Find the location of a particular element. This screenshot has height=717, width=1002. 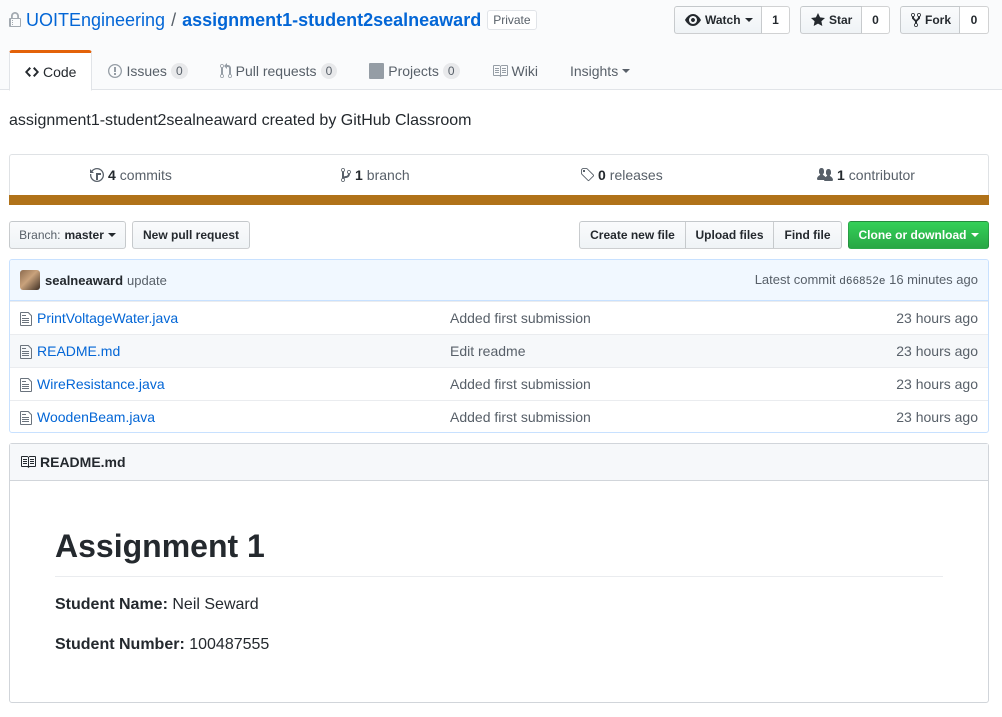

clone-download-button: Clone or download is located at coordinates (918, 235).